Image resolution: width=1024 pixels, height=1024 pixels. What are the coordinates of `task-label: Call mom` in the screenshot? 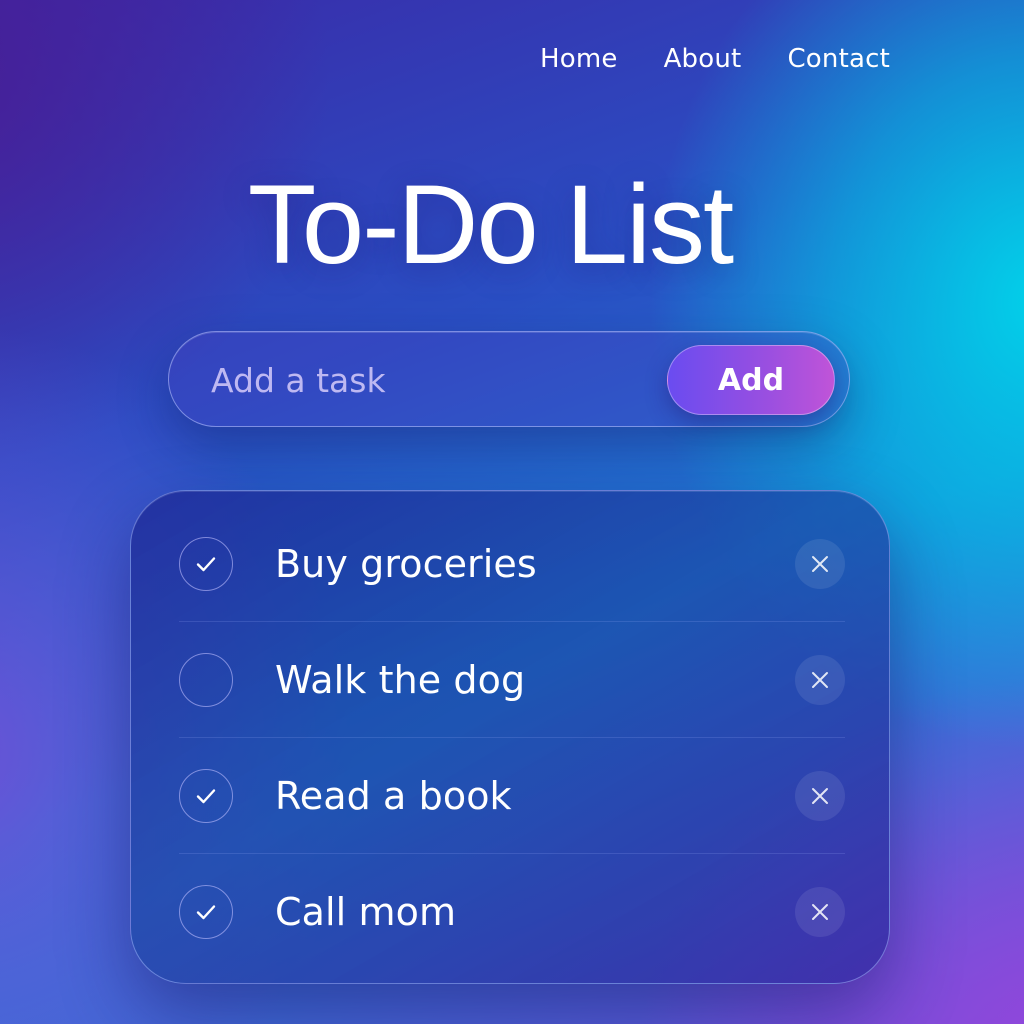 It's located at (366, 911).